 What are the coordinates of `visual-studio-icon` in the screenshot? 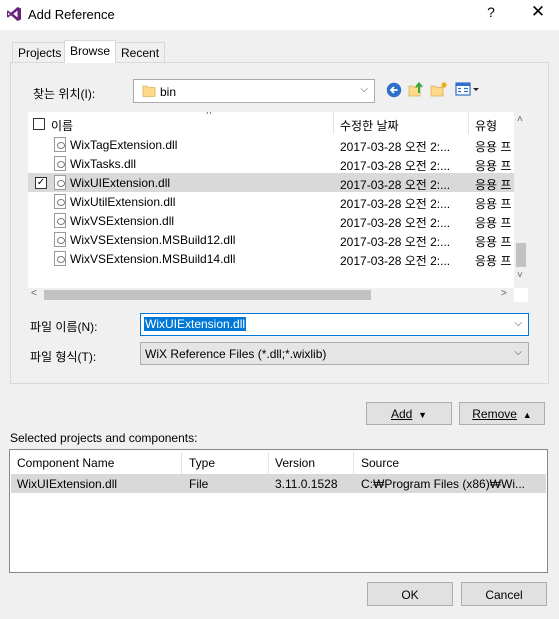 It's located at (14, 14).